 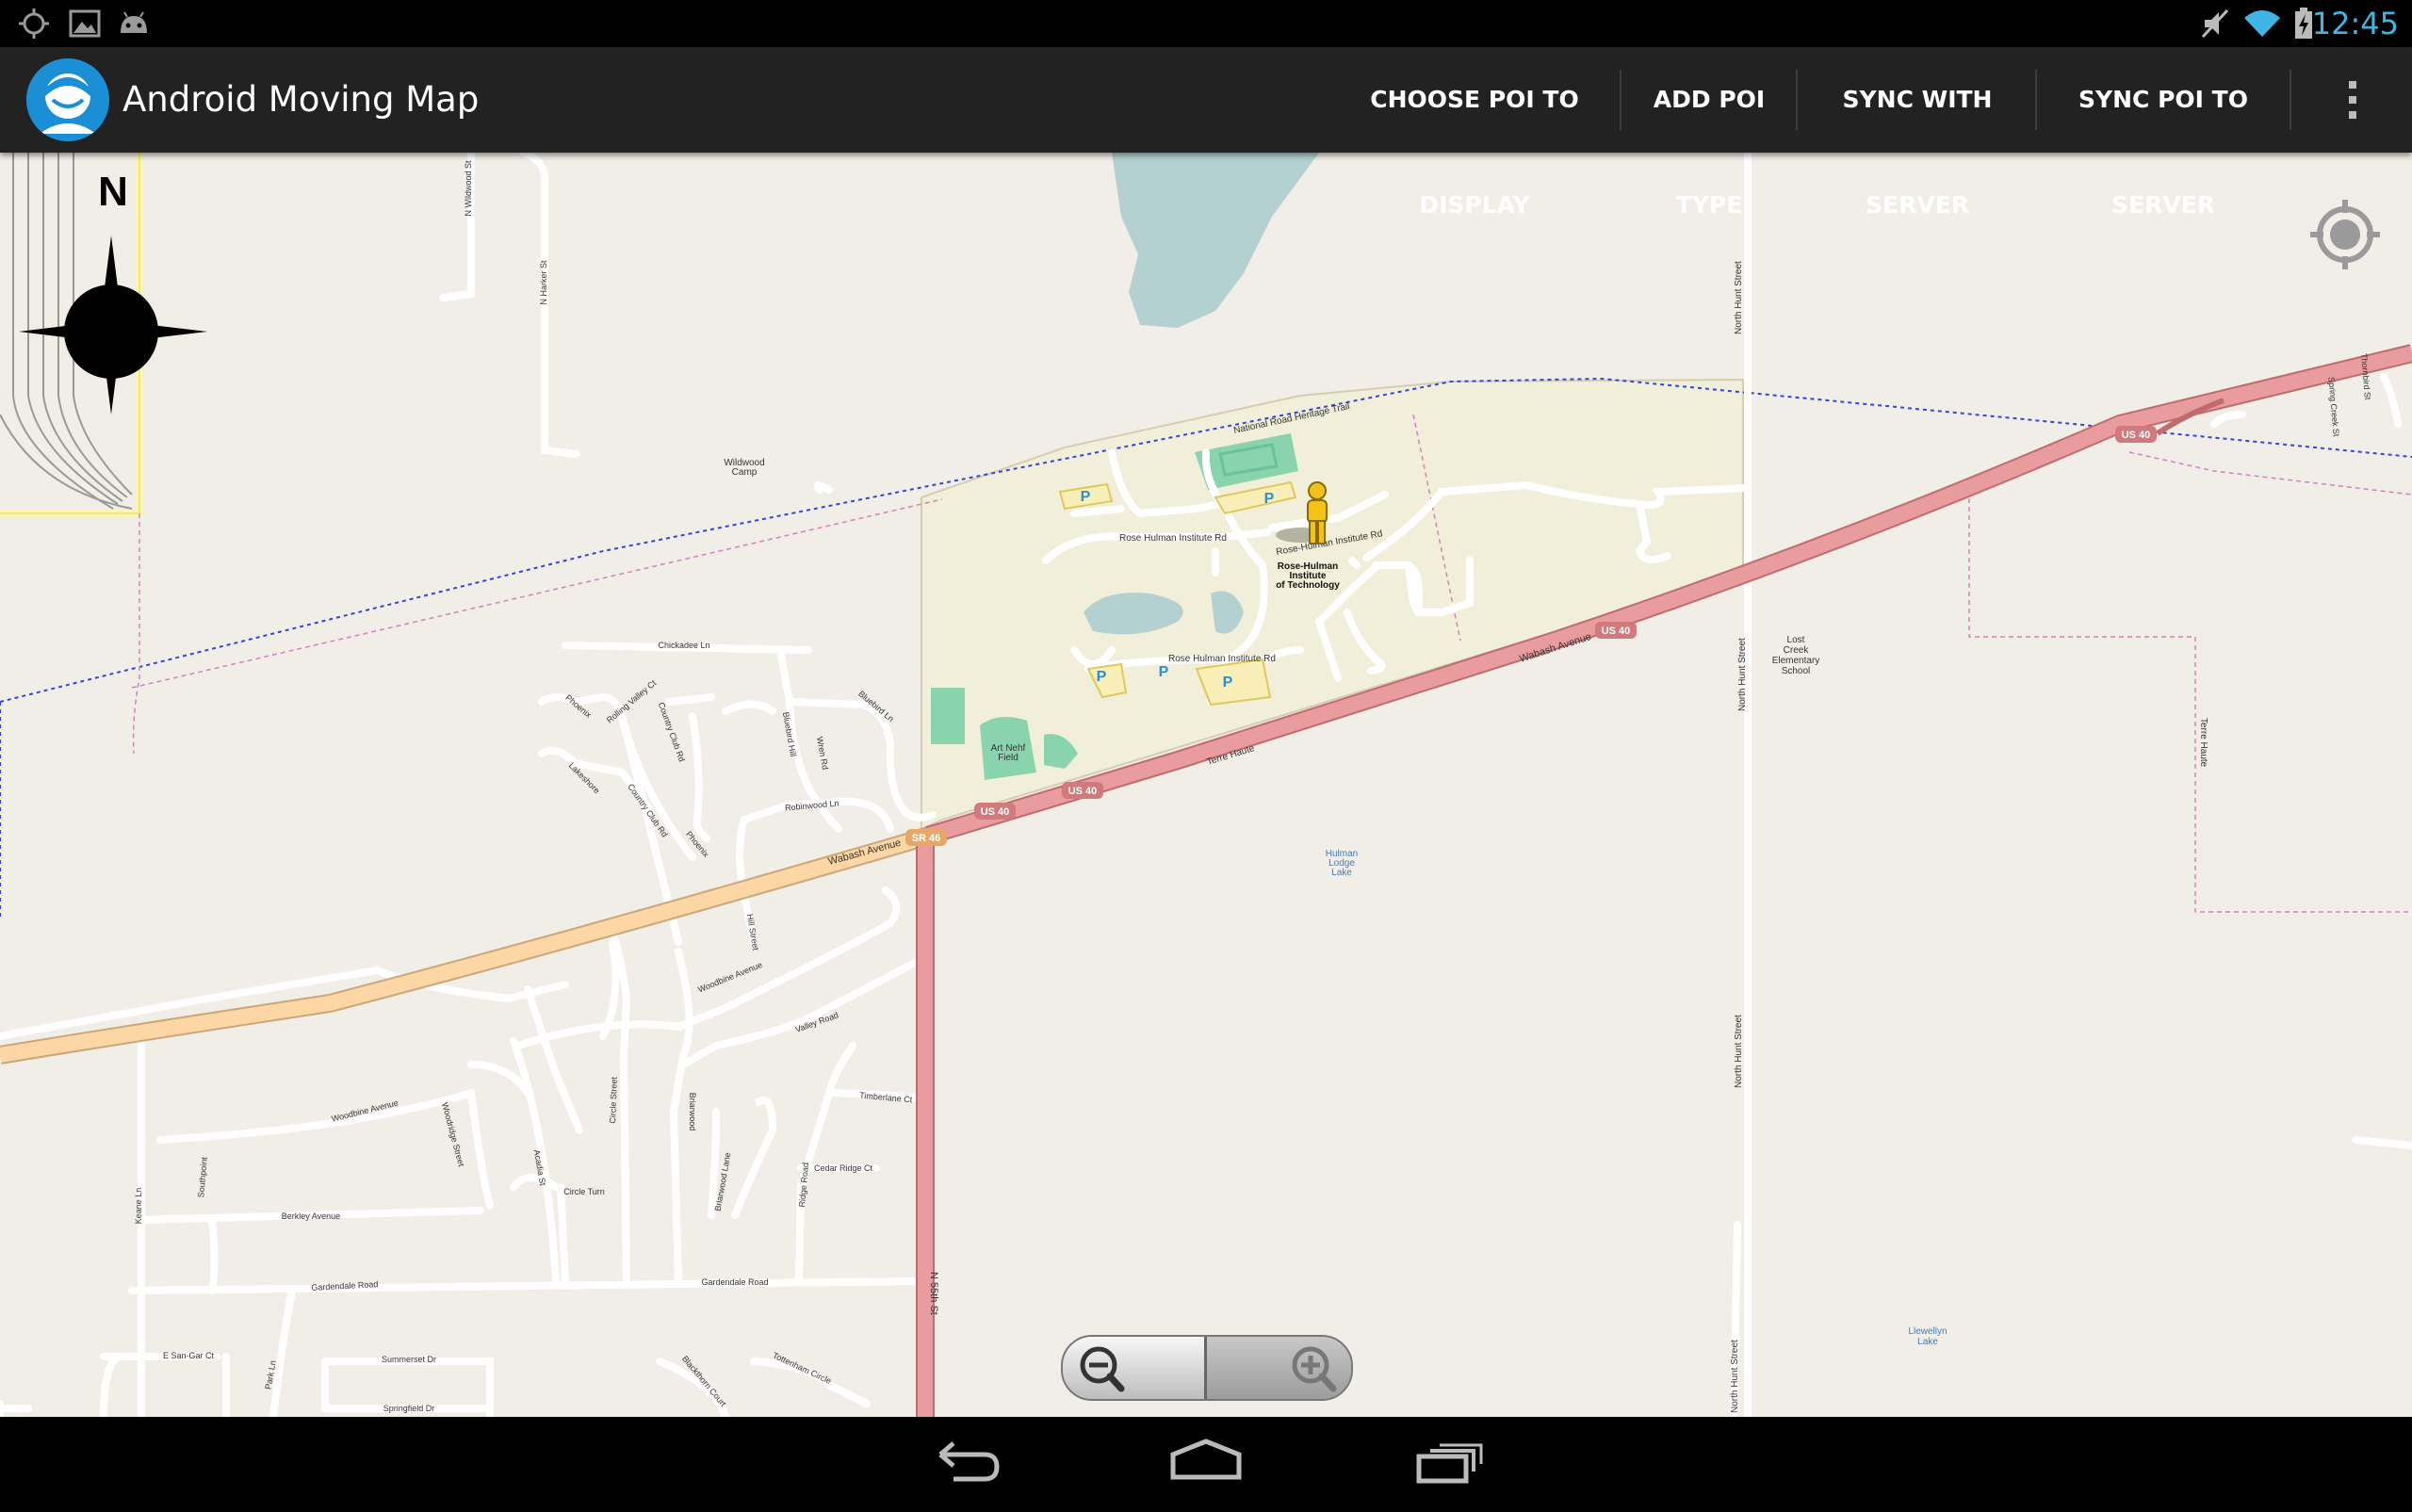 What do you see at coordinates (704, 1381) in the screenshot?
I see `svg-text: Blackthorn Court` at bounding box center [704, 1381].